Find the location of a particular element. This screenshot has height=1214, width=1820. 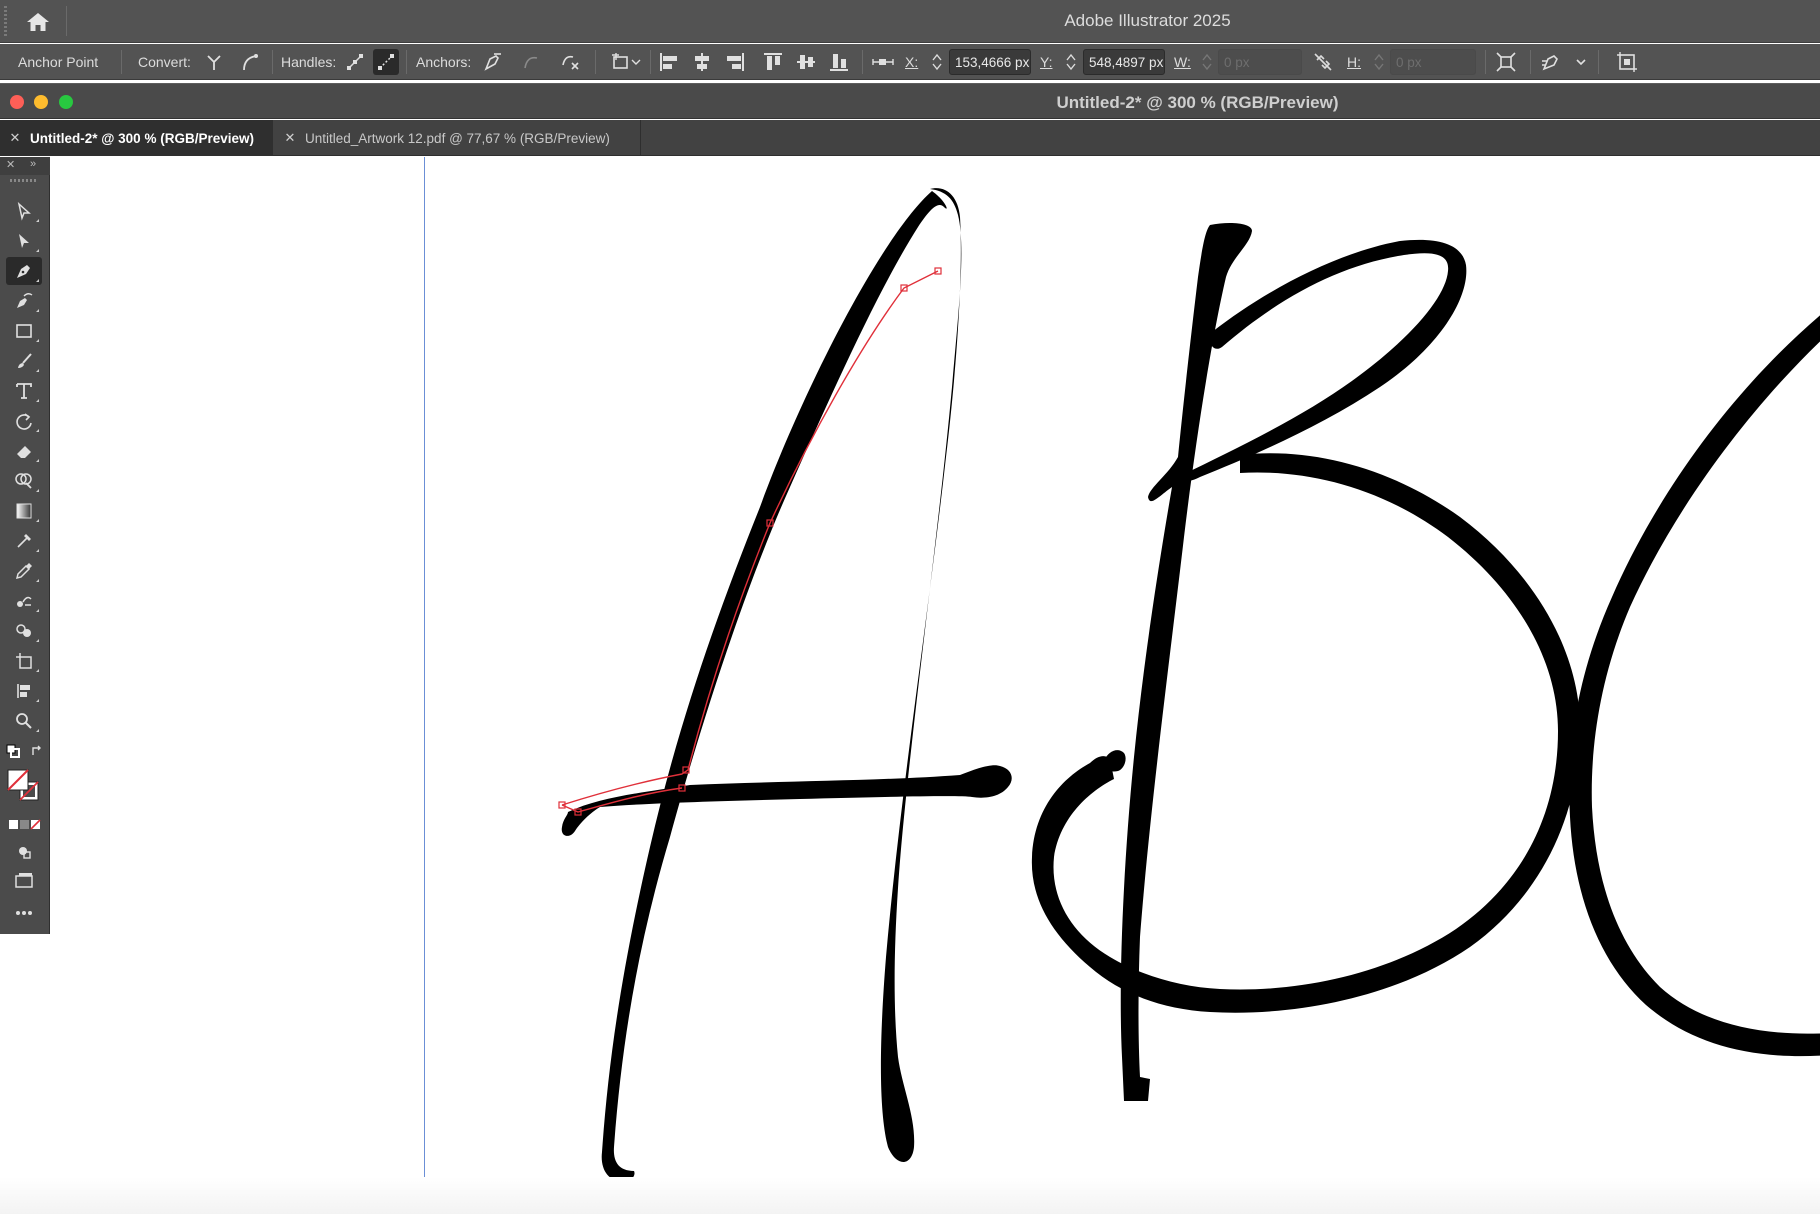

app-title-bar: Adobe Illustrator 2025 is located at coordinates (910, 21).